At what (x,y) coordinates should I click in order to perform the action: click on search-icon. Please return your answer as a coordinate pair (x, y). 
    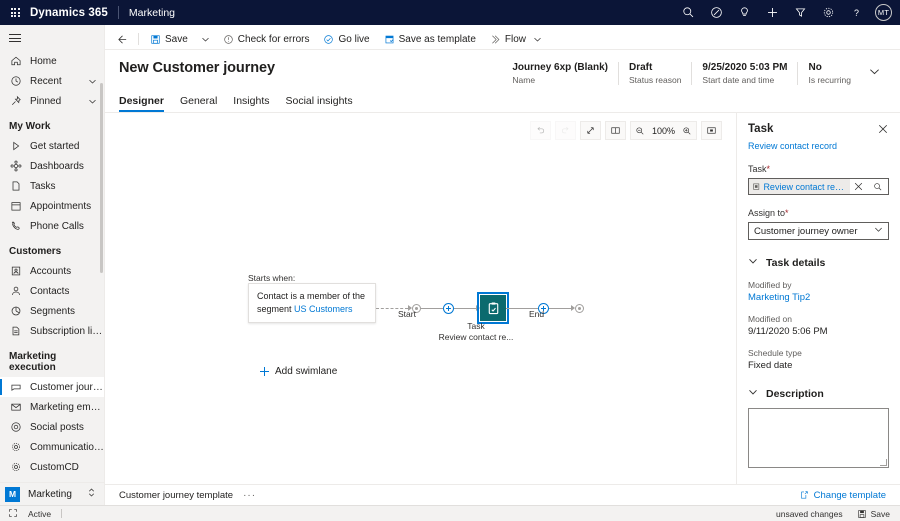
    Looking at the image, I should click on (688, 12).